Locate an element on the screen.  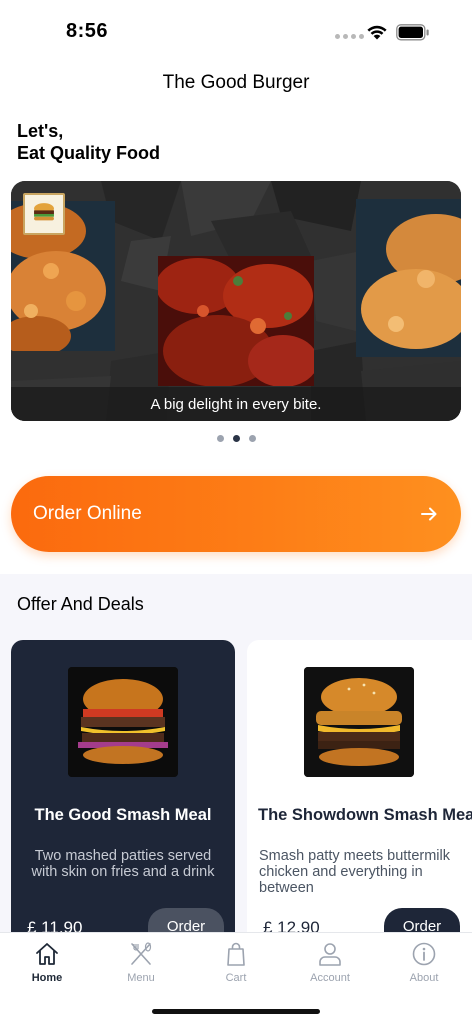
home-icon is located at coordinates (47, 954).